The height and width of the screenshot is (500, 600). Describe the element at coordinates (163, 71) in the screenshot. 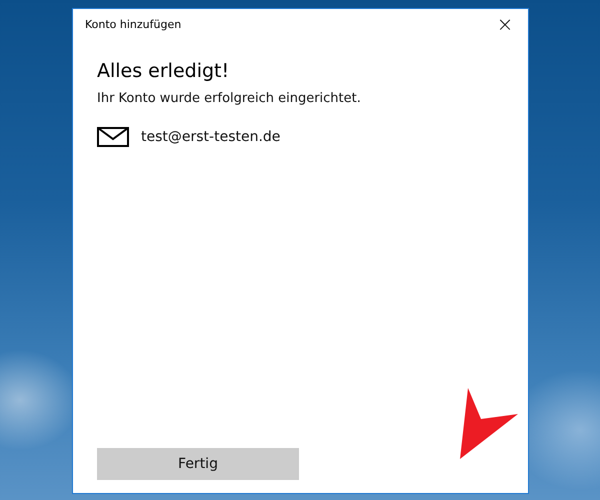

I see `heading: Alles erledigt!` at that location.